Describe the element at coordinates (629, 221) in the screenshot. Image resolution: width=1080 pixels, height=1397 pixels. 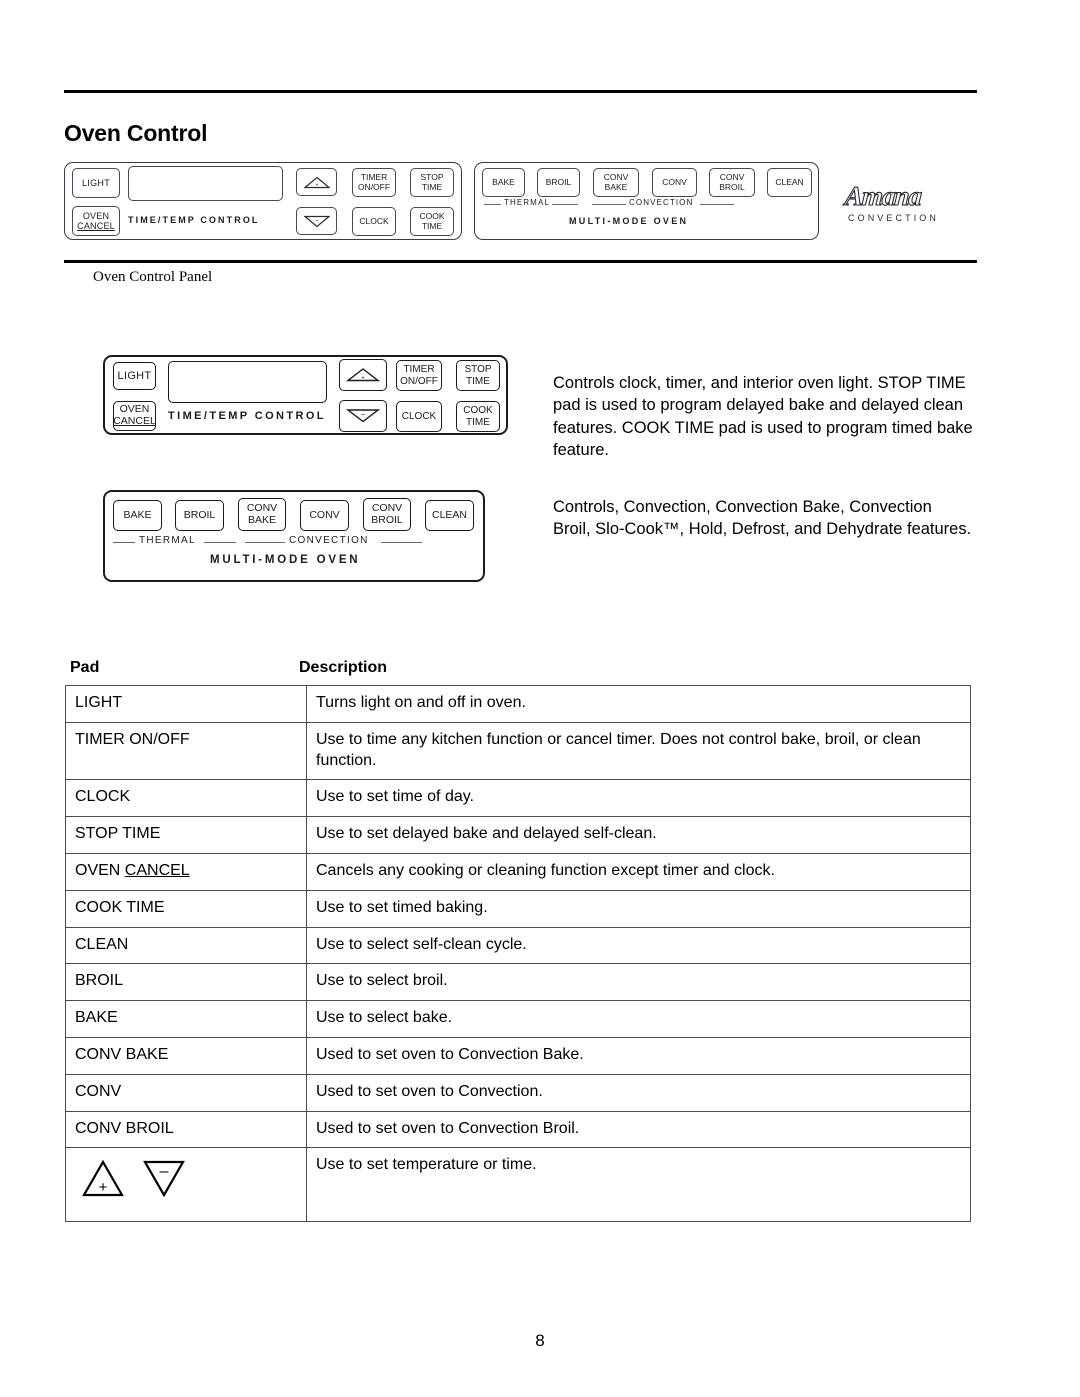
I see `label-multimode-oven-small: MULTI-MODE OVEN` at that location.